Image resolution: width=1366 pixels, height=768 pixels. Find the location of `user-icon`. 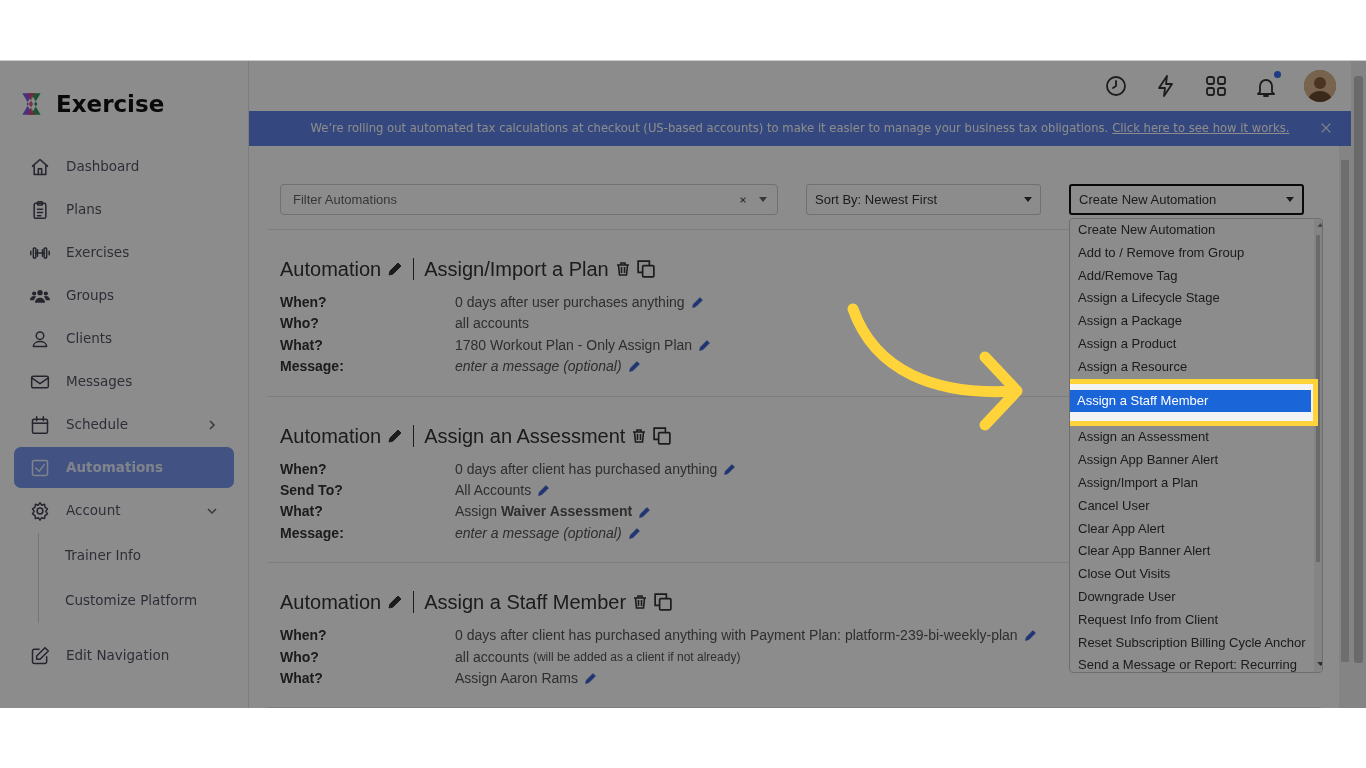

user-icon is located at coordinates (40, 338).